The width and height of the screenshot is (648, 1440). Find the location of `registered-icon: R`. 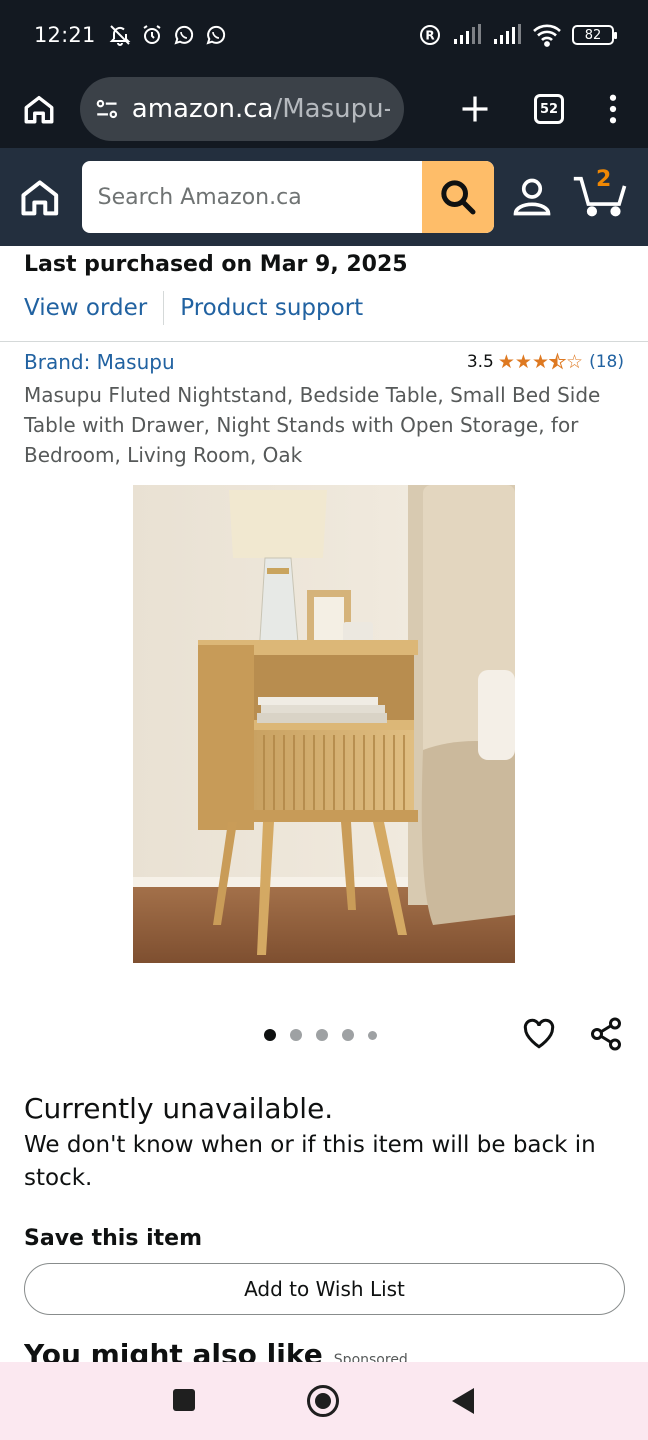

registered-icon: R is located at coordinates (430, 35).